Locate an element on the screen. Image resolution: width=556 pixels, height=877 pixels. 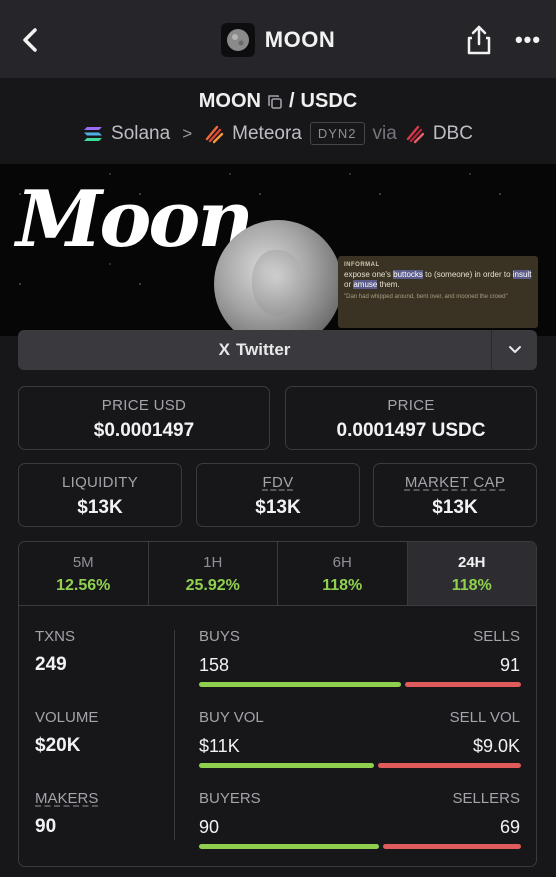
price-value: 0.0001497 USDC is located at coordinates (411, 430).